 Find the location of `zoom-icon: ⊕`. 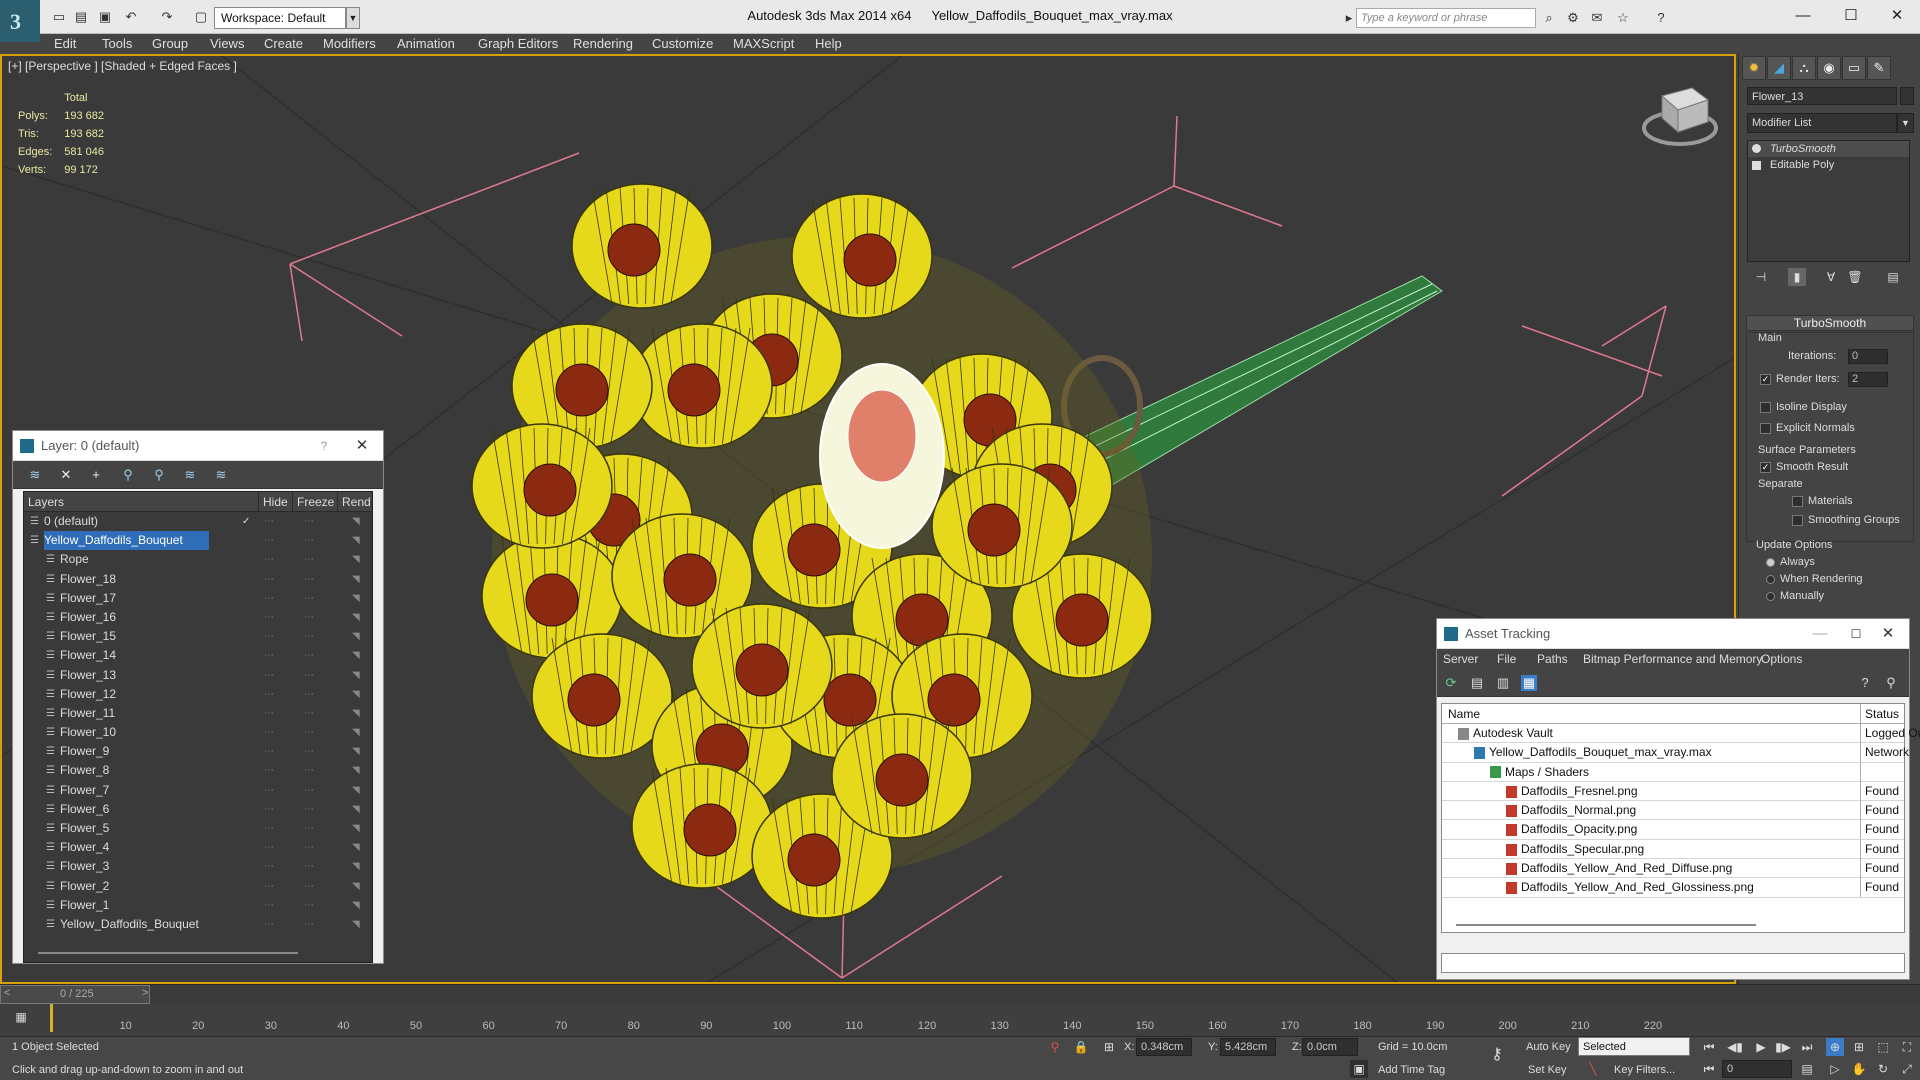

zoom-icon: ⊕ is located at coordinates (1835, 1047).